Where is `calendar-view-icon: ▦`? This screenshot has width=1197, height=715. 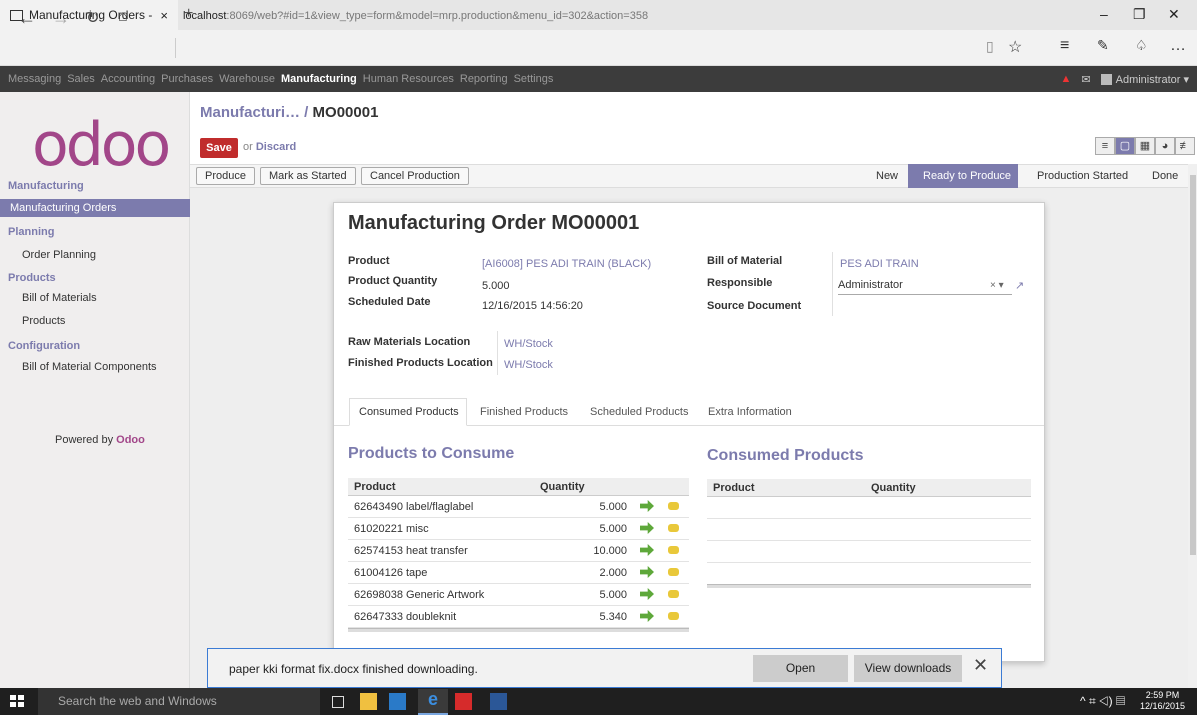 calendar-view-icon: ▦ is located at coordinates (1145, 146).